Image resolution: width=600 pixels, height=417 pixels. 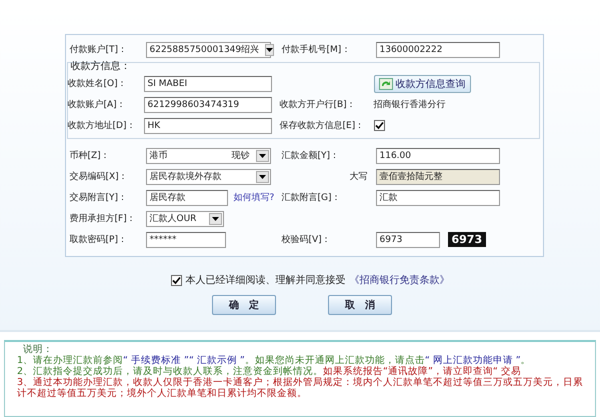 I want to click on captcha-image: 6973, so click(x=467, y=239).